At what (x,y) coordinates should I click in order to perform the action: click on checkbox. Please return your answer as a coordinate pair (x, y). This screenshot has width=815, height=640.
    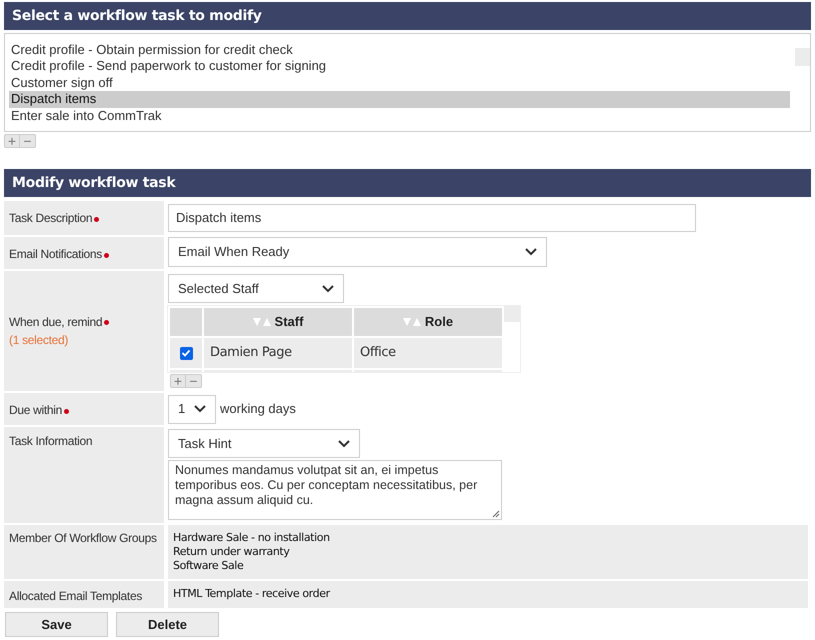
    Looking at the image, I should click on (186, 353).